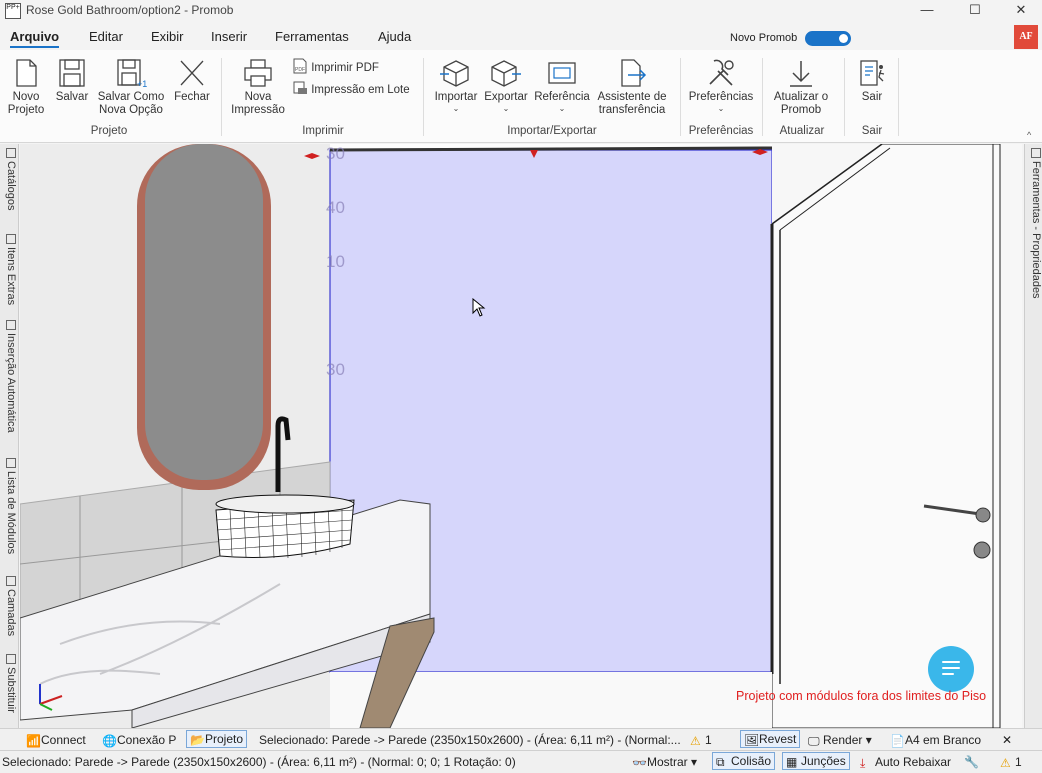  I want to click on tab-itens-extras: Itens Extras, so click(9, 269).